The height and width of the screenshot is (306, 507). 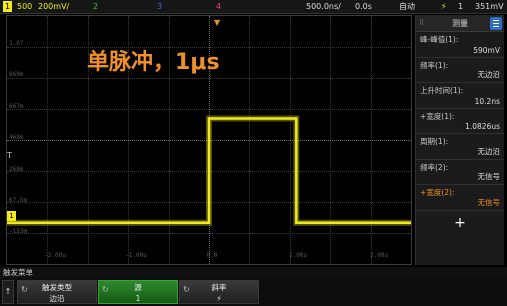 I want to click on measurement-item: 频率(2): 无信号, so click(x=460, y=172).